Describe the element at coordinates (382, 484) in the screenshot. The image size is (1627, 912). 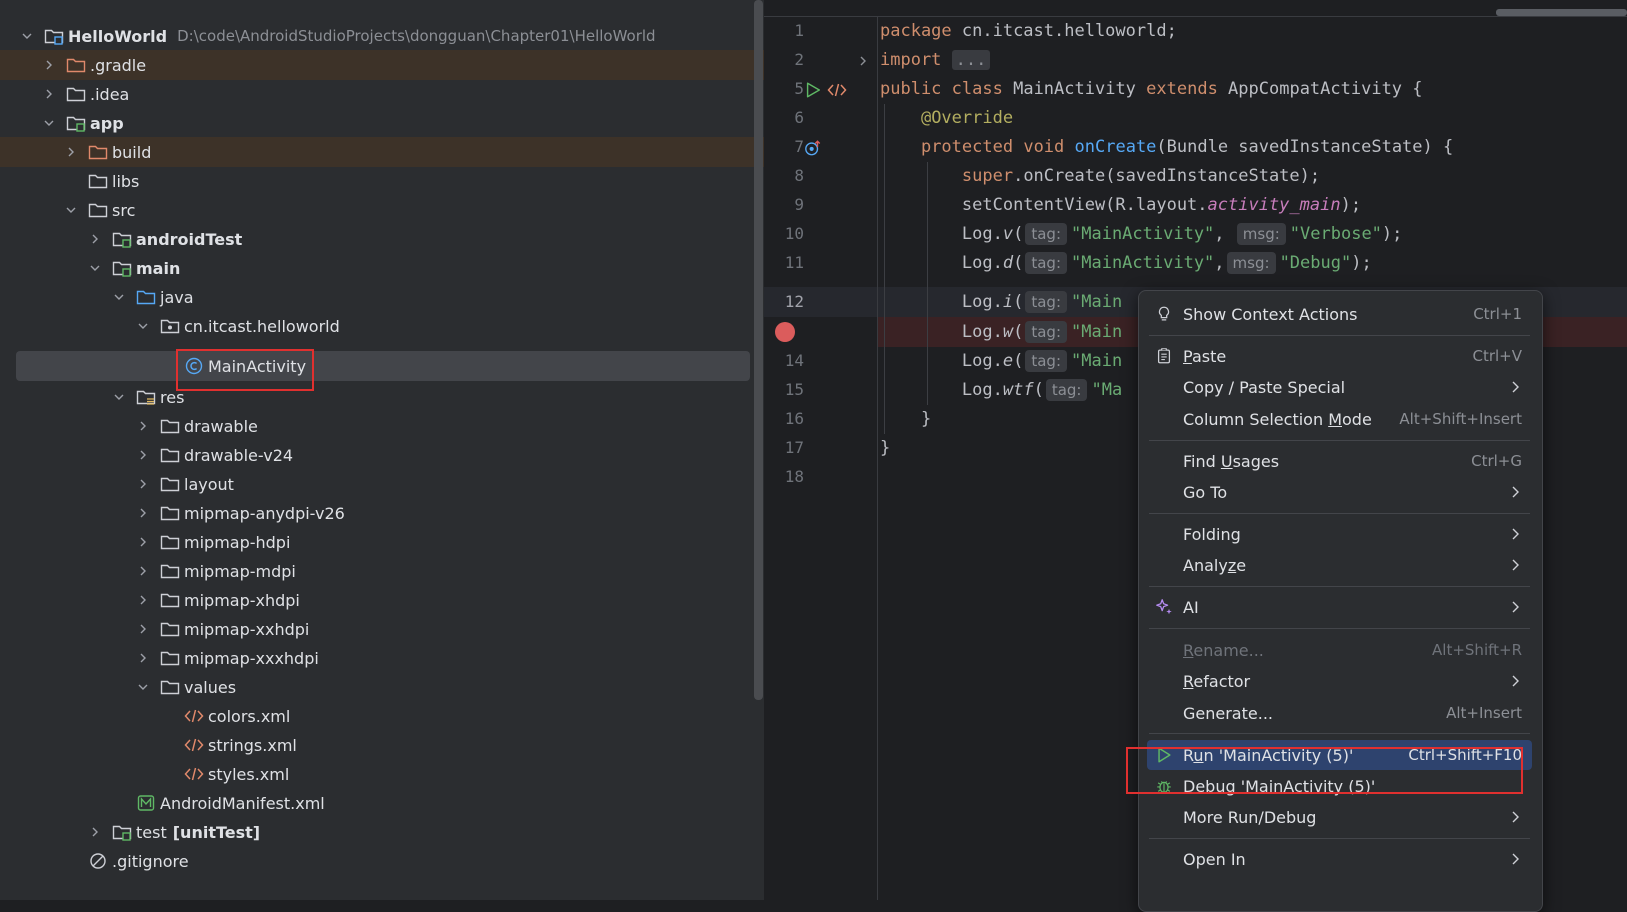
I see `tree-item-layout: layout` at that location.